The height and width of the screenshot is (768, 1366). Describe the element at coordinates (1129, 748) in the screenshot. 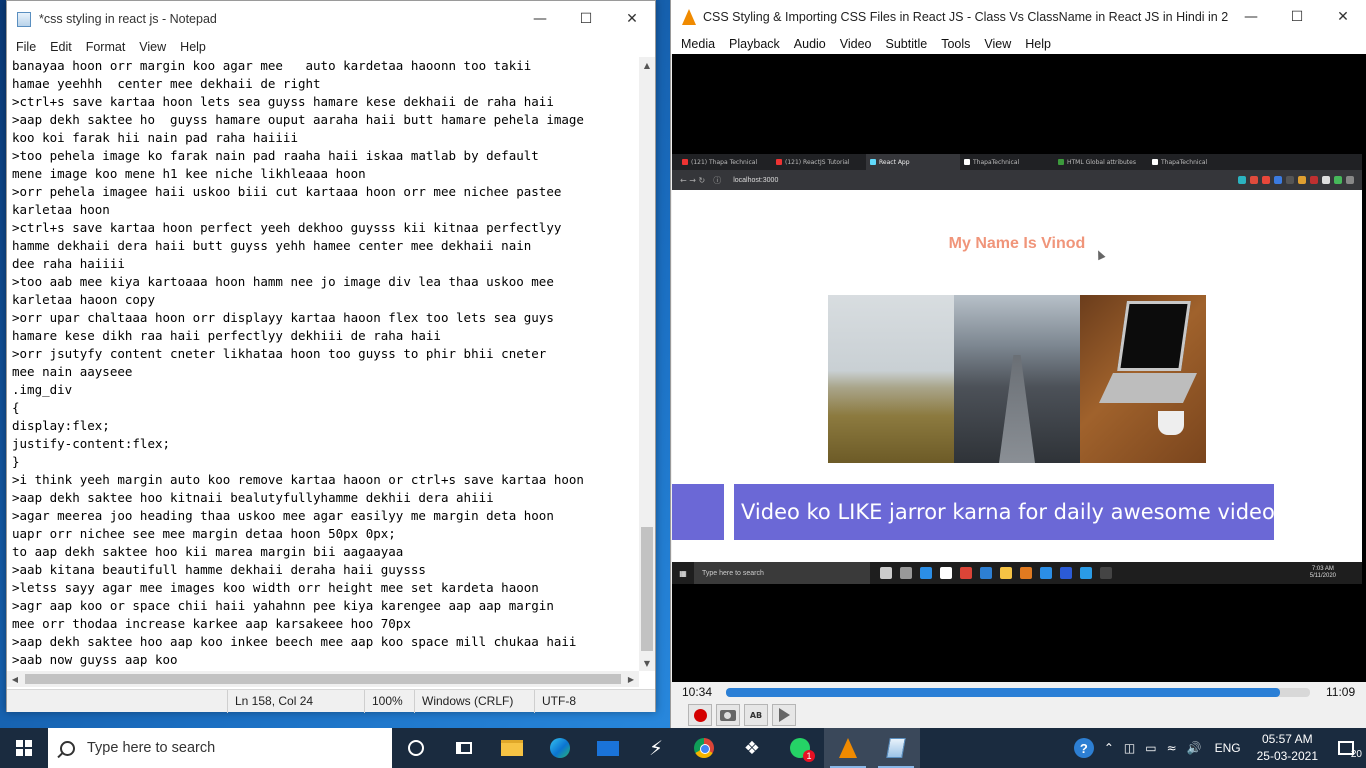

I see `meet-now-button: ◫` at that location.